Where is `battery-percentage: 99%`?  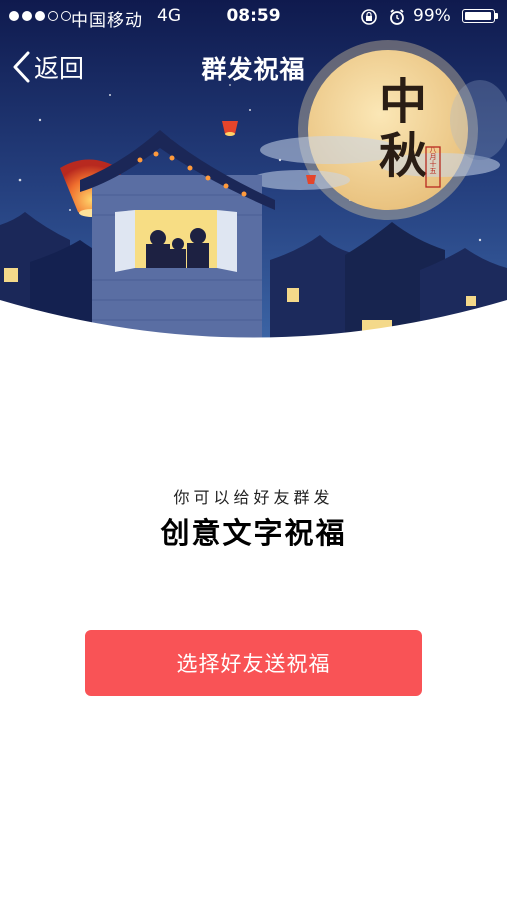 battery-percentage: 99% is located at coordinates (432, 16).